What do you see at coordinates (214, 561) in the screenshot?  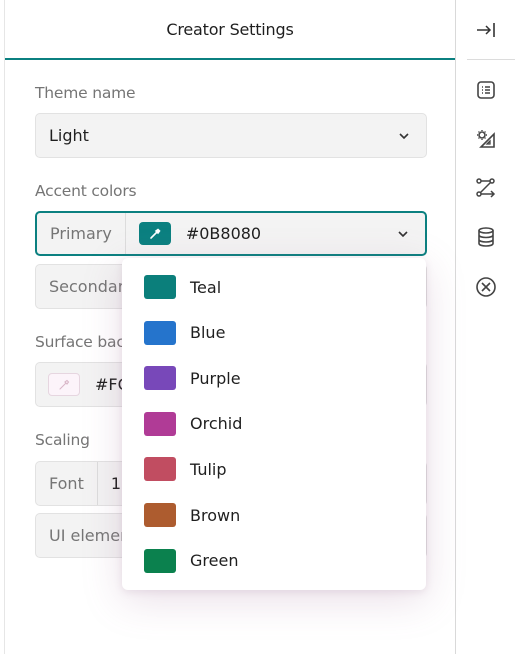 I see `color-option-label: Green` at bounding box center [214, 561].